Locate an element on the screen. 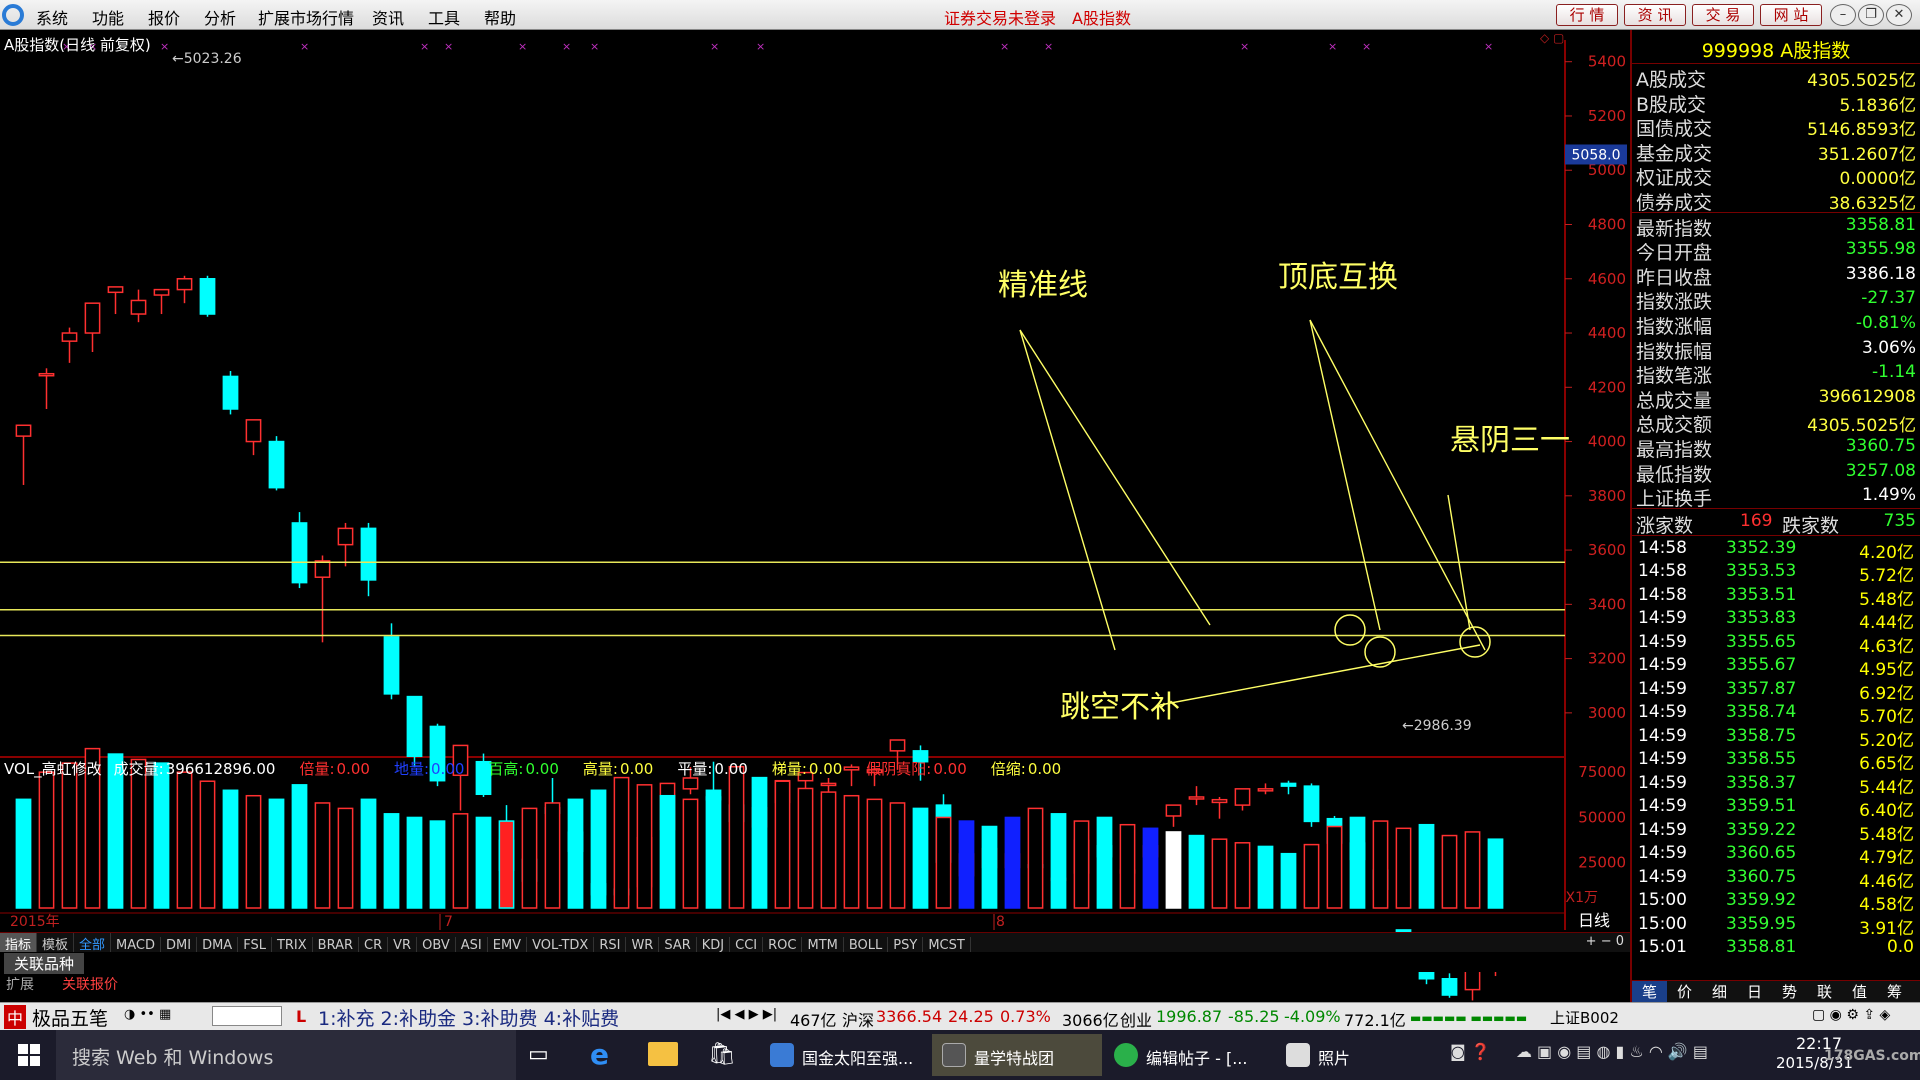 The image size is (1920, 1080). index-stat-row: 最低指数 3257.08 is located at coordinates (1776, 472).